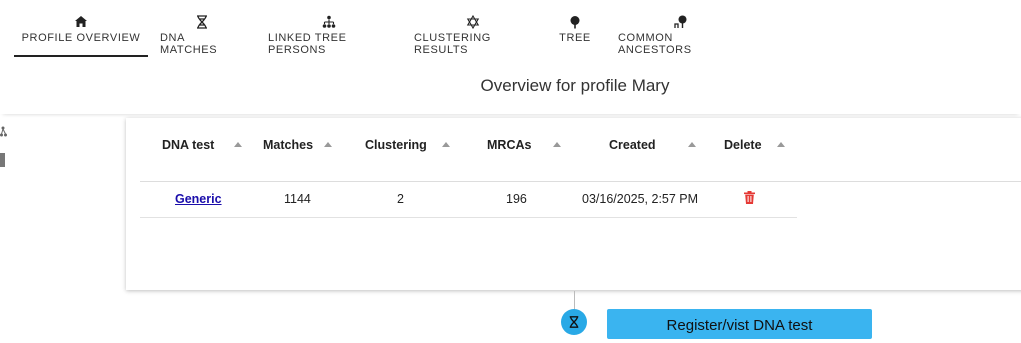 The width and height of the screenshot is (1021, 343). Describe the element at coordinates (509, 145) in the screenshot. I see `column-header-mrcas: MRCAs` at that location.